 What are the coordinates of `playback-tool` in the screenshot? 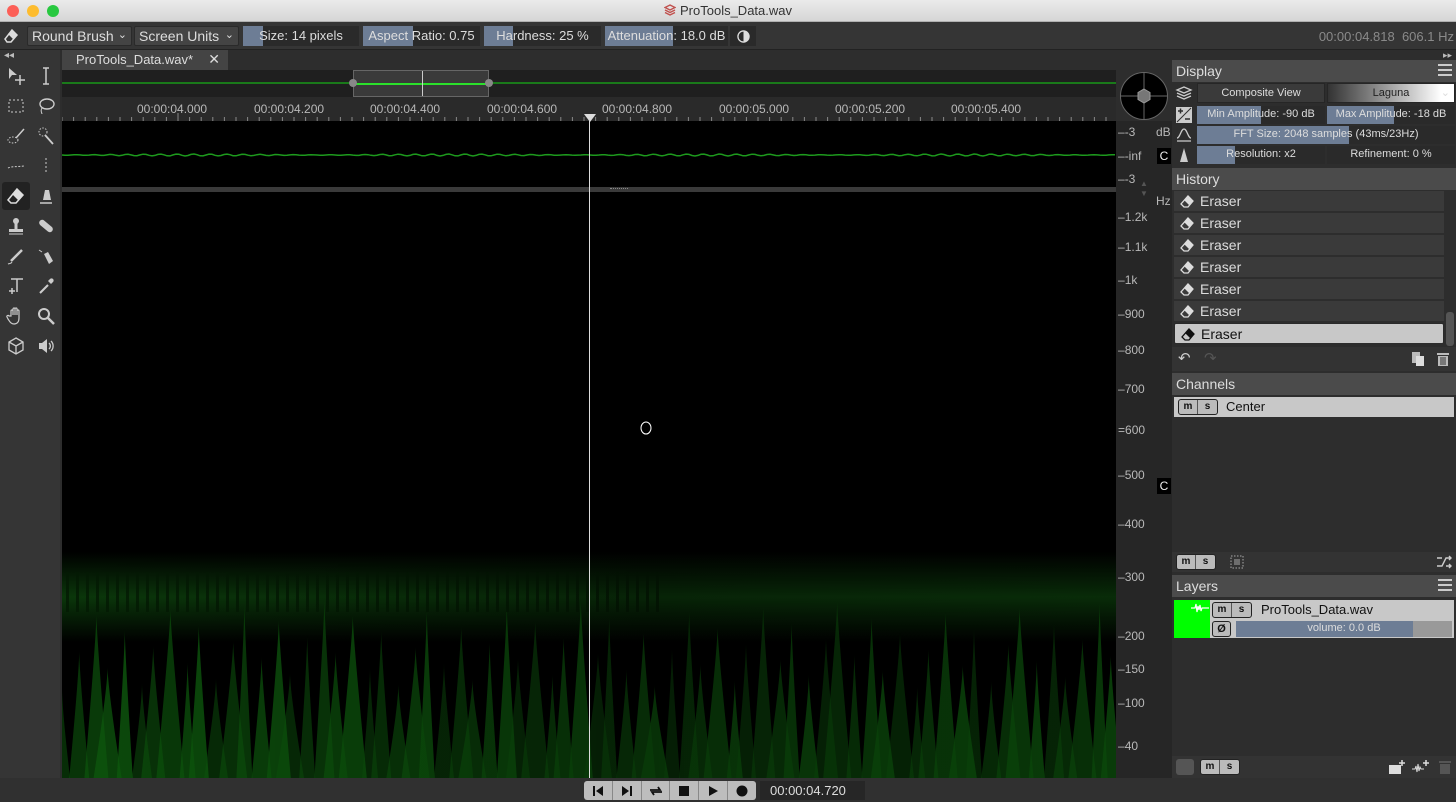 It's located at (46, 346).